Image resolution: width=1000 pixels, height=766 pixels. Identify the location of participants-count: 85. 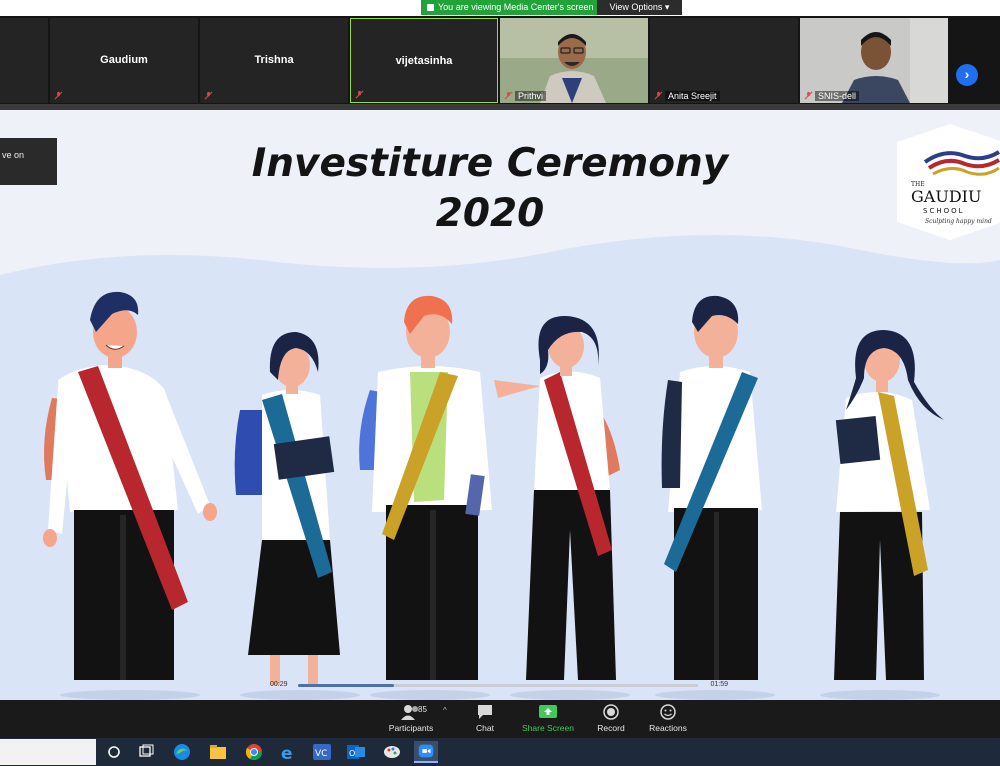
(422, 709).